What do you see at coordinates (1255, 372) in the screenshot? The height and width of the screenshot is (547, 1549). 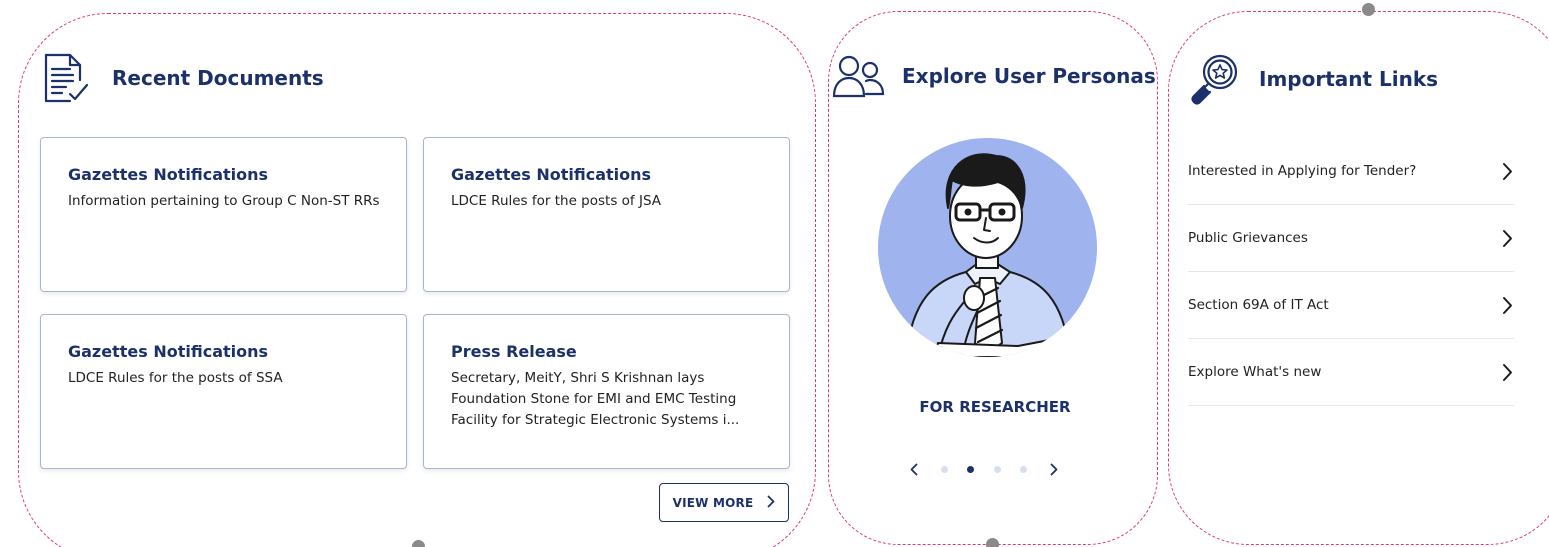 I see `important-link-label: Explore What's new` at bounding box center [1255, 372].